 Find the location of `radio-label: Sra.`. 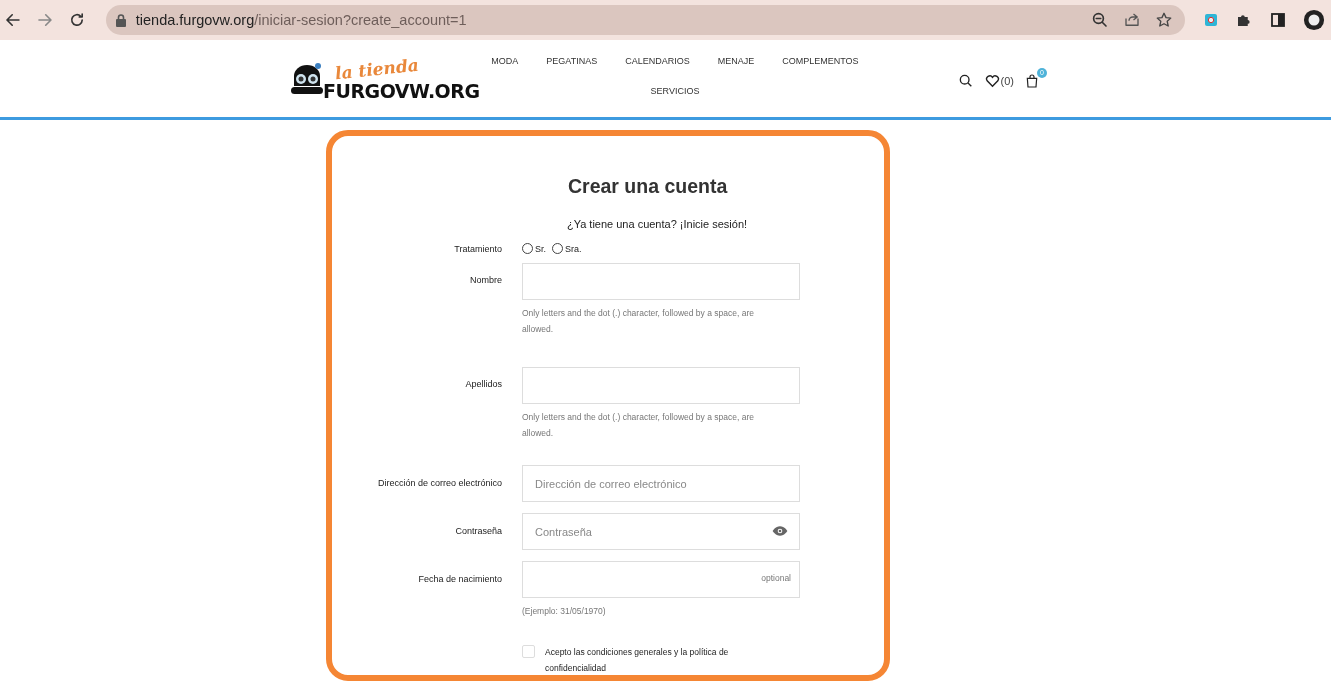

radio-label: Sra. is located at coordinates (573, 248).